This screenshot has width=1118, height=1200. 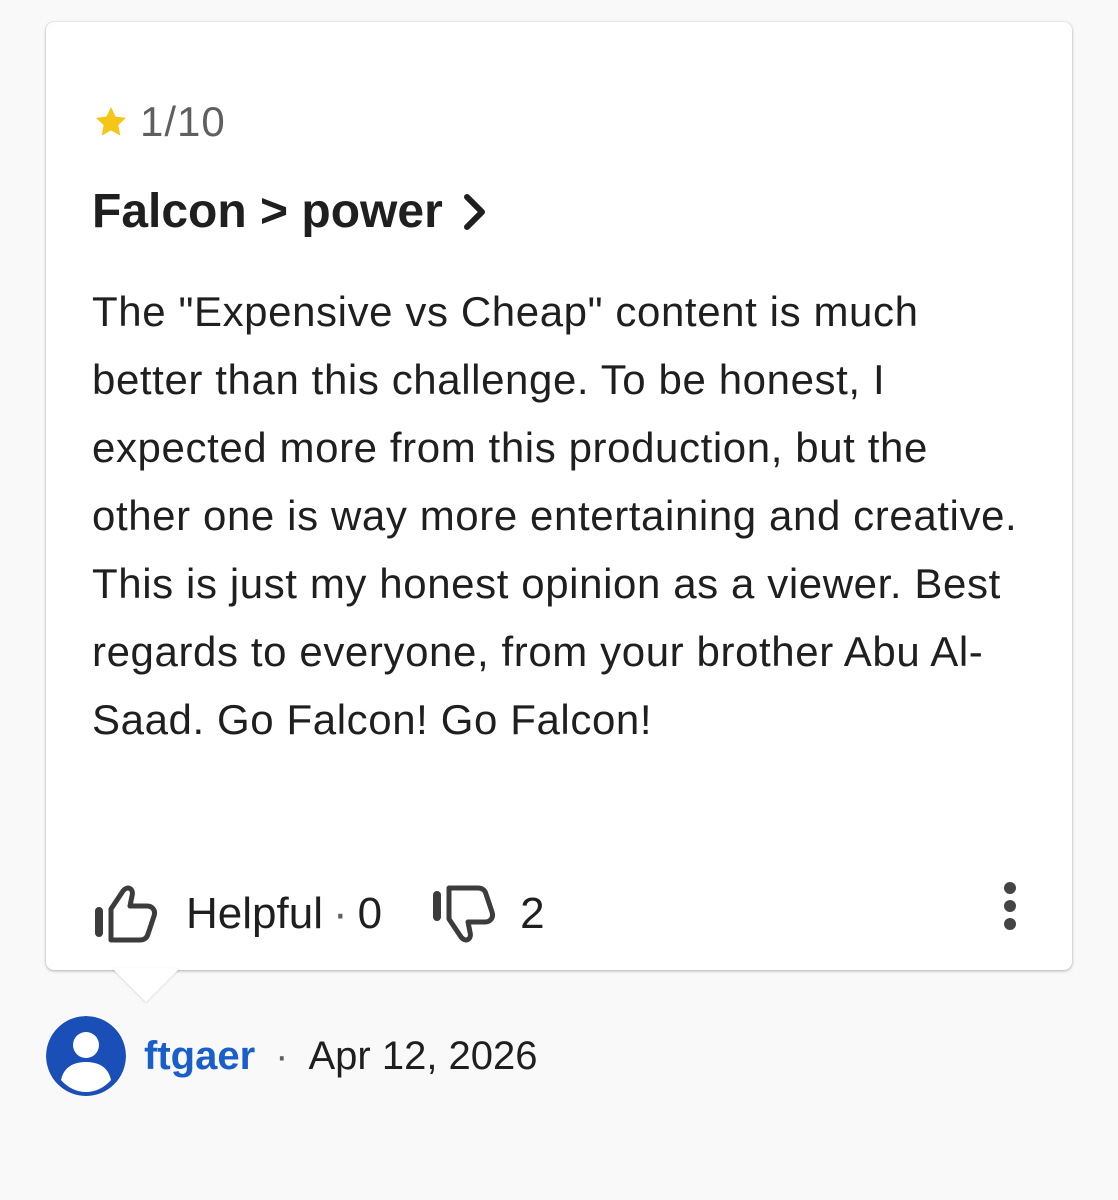 I want to click on review-date: Apr 12, 2026, so click(x=423, y=1055).